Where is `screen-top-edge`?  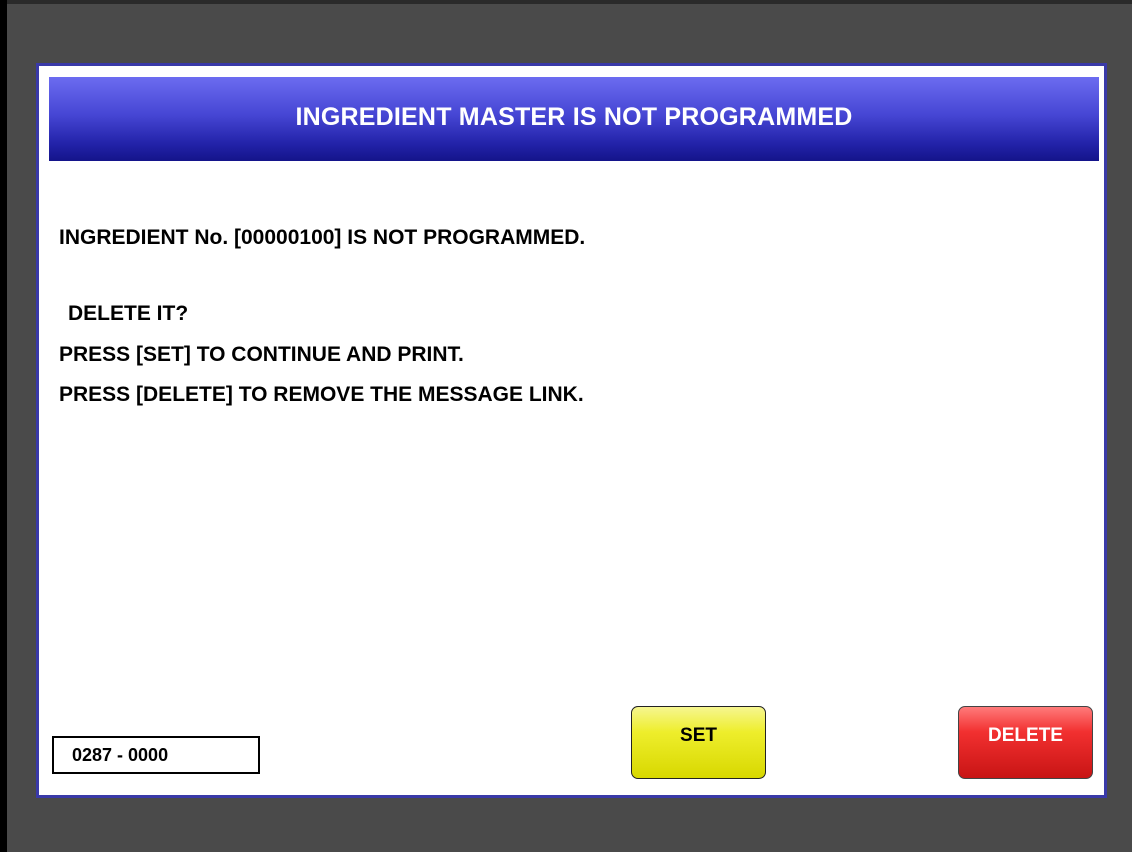 screen-top-edge is located at coordinates (566, 2).